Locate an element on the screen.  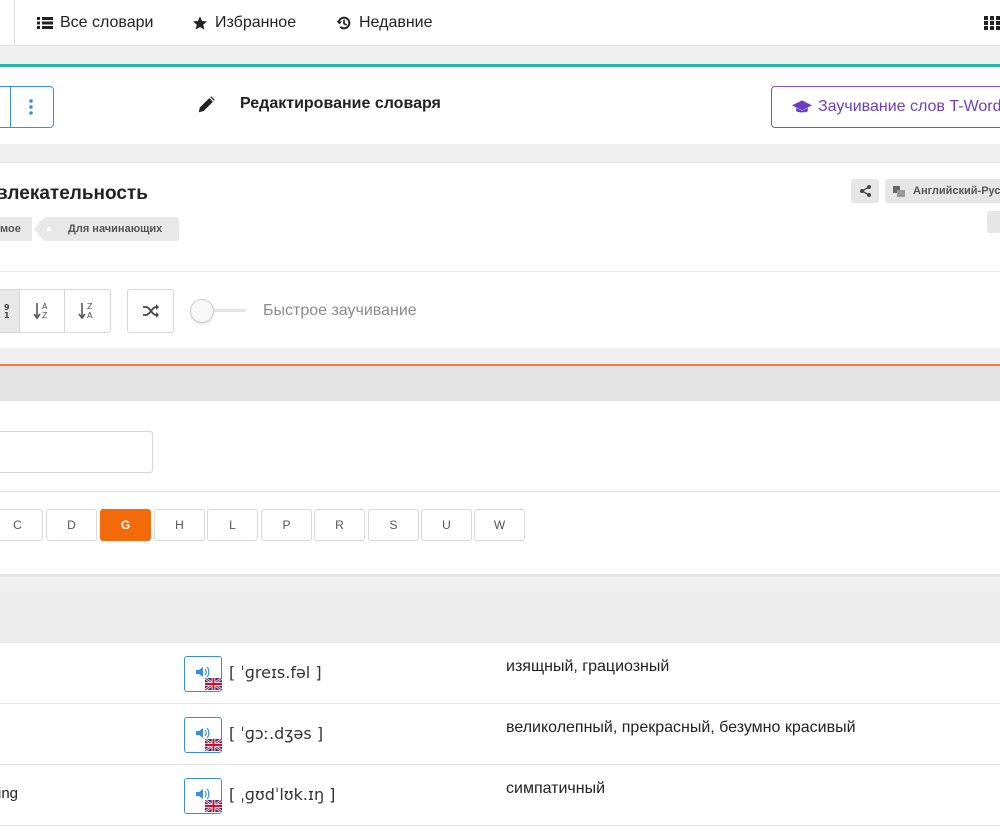
quick-learn-toggle is located at coordinates (218, 311).